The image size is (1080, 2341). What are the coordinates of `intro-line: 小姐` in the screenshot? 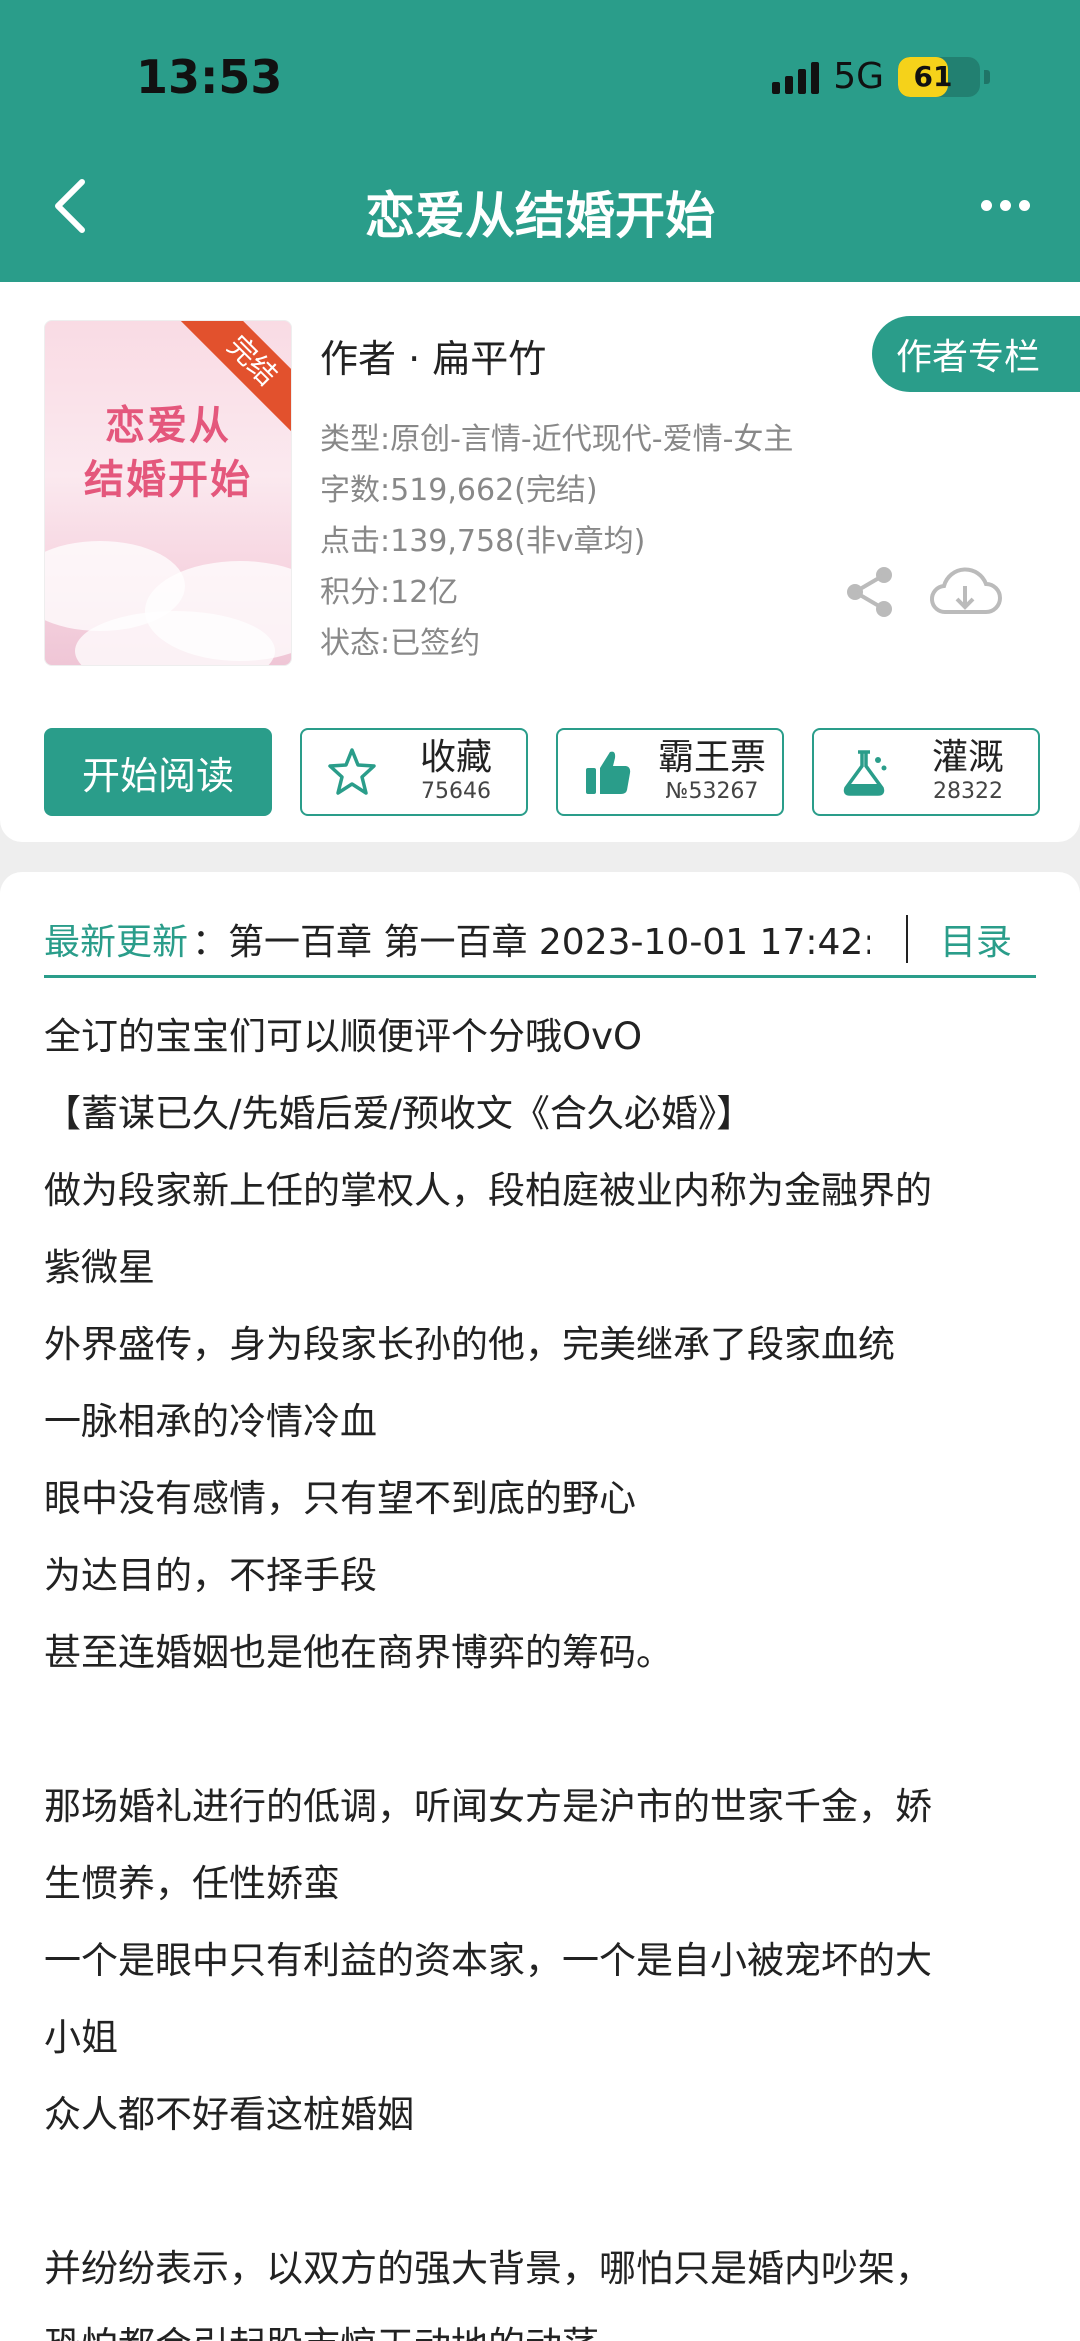 It's located at (81, 2037).